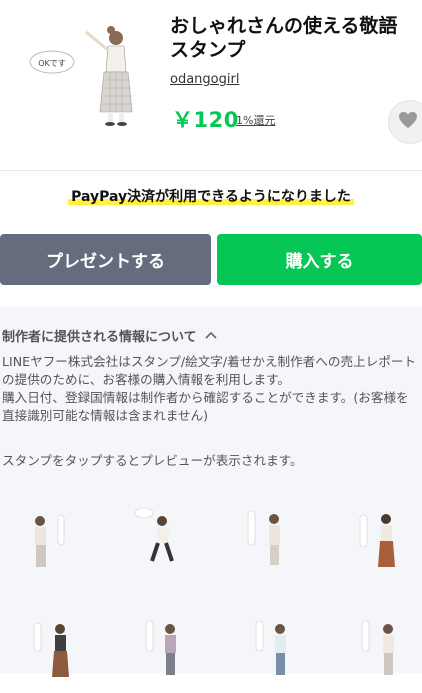 Image resolution: width=422 pixels, height=693 pixels. What do you see at coordinates (152, 460) in the screenshot?
I see `preview-note: スタンプをタップするとプレビューが表示されます。` at bounding box center [152, 460].